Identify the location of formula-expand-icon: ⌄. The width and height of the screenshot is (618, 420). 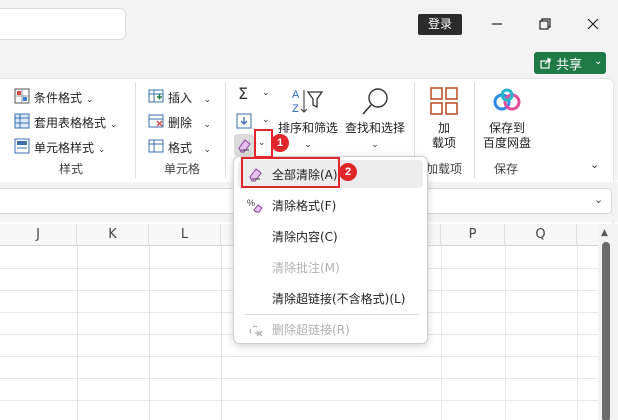
(598, 199).